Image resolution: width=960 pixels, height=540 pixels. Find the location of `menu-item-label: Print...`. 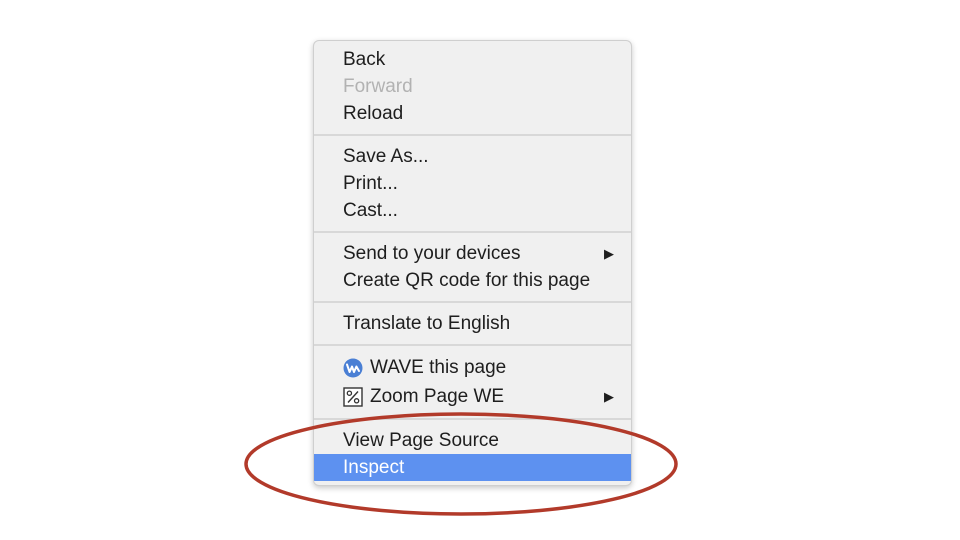

menu-item-label: Print... is located at coordinates (370, 183).